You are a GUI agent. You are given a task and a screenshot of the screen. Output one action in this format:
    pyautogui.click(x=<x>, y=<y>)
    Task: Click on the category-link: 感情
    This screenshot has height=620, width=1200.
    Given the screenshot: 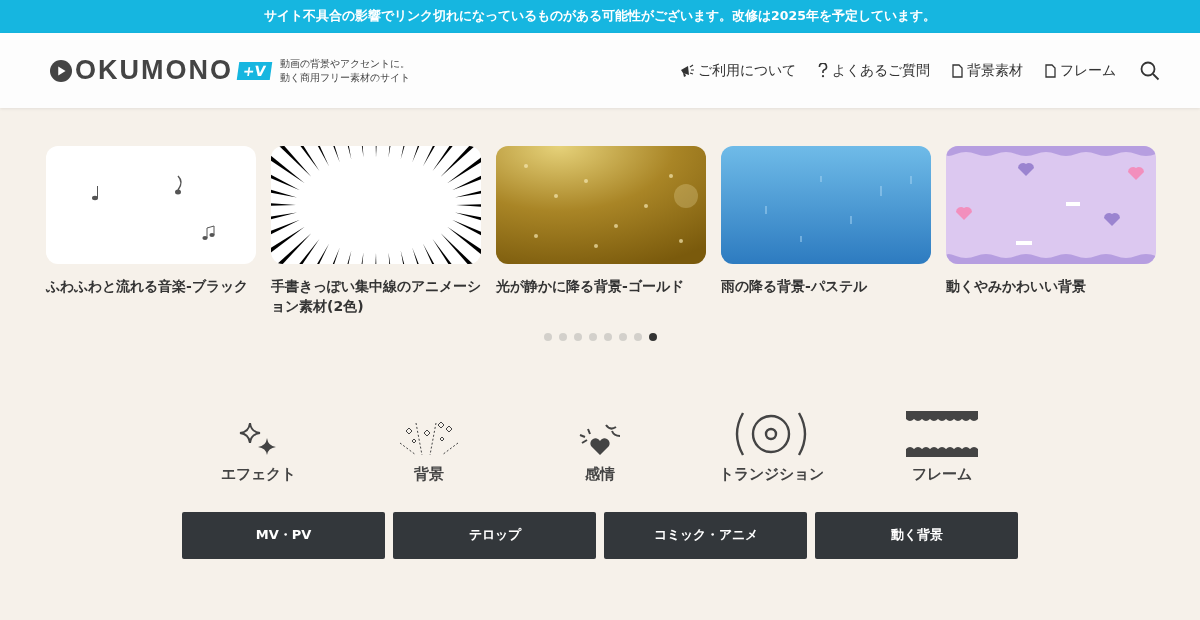 What is the action you would take?
    pyautogui.click(x=600, y=446)
    